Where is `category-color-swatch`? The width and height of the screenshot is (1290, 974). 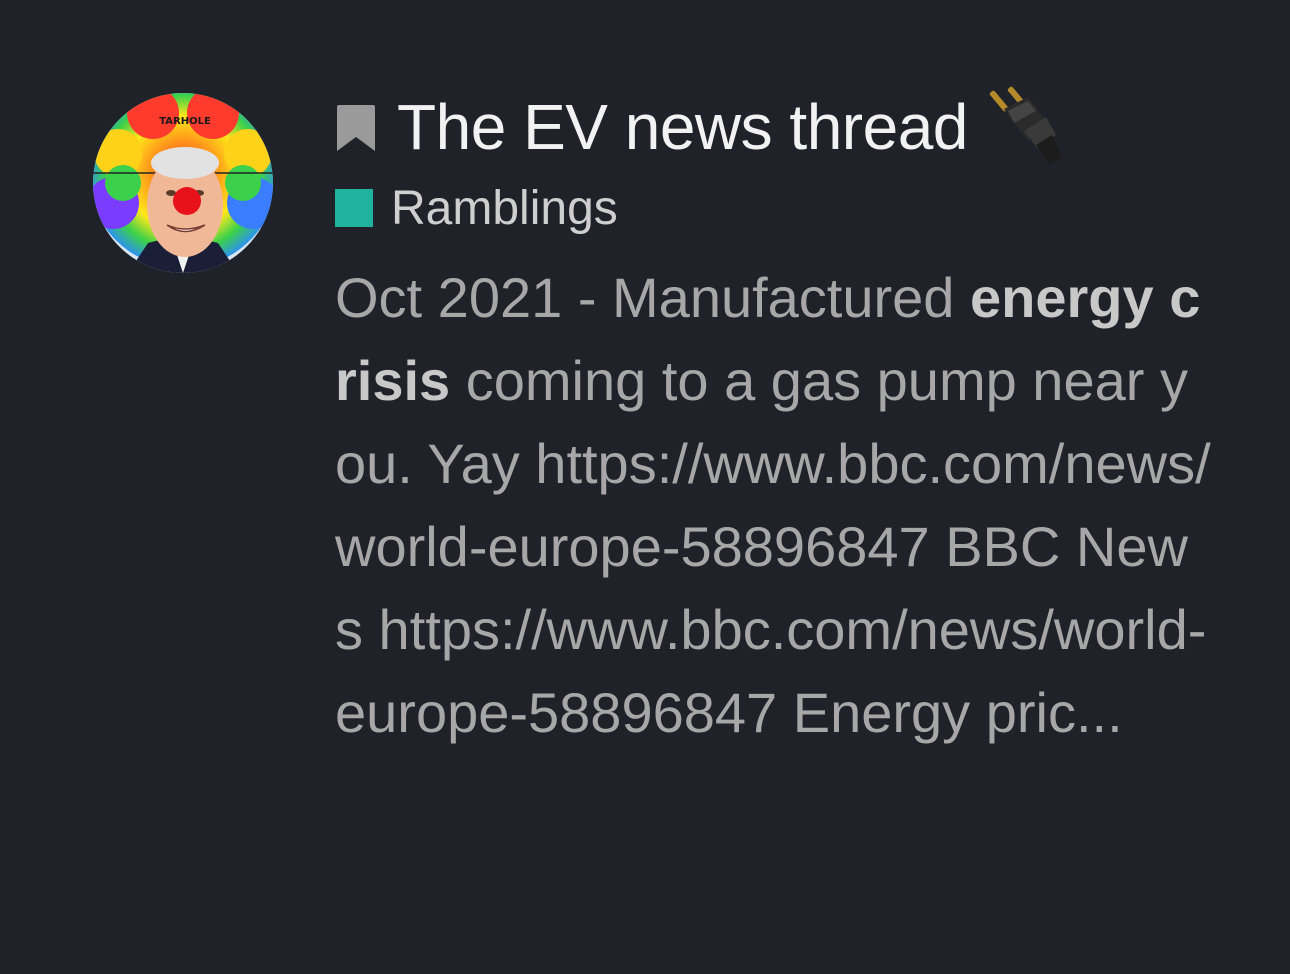 category-color-swatch is located at coordinates (354, 208).